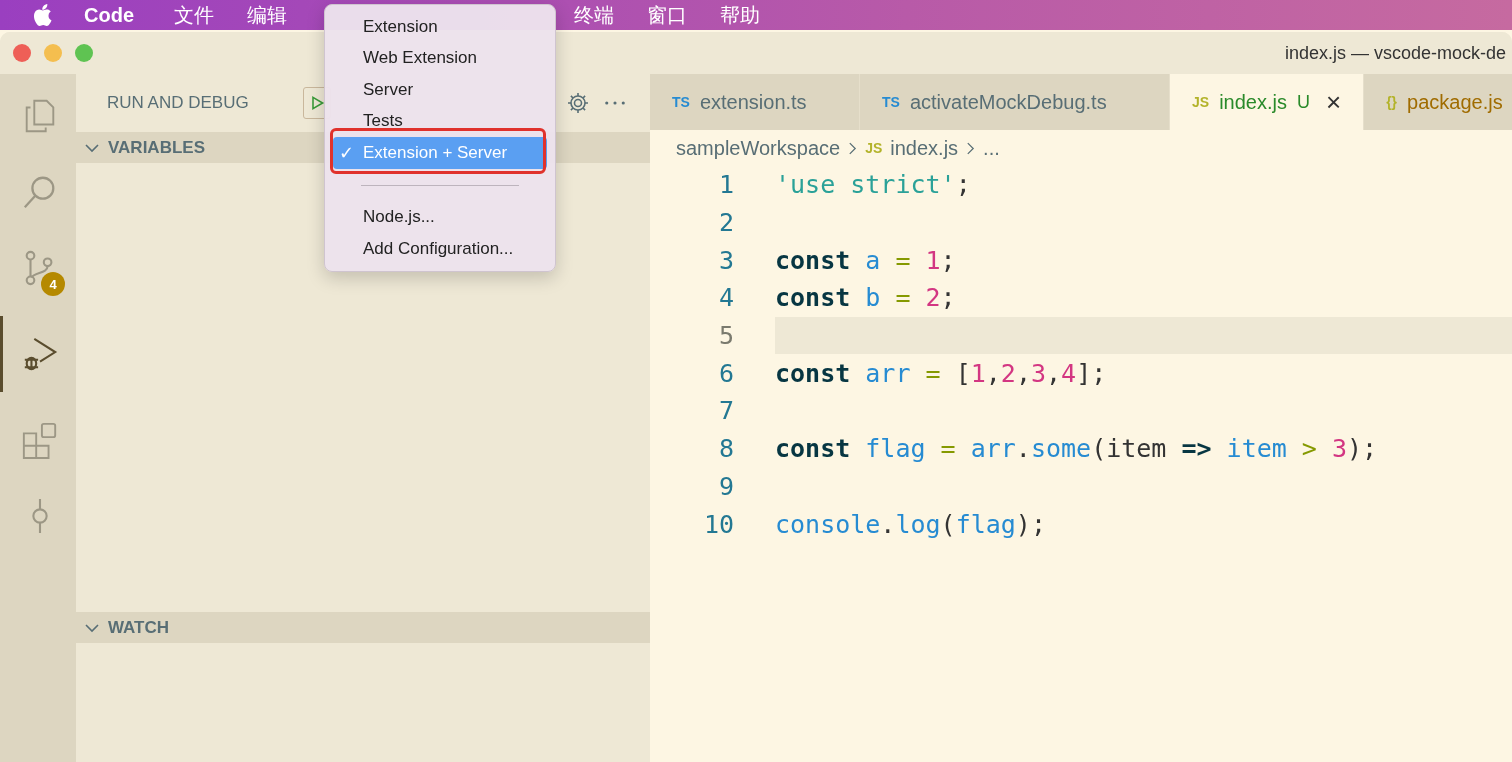  What do you see at coordinates (725, 449) in the screenshot?
I see `line-number: 8` at bounding box center [725, 449].